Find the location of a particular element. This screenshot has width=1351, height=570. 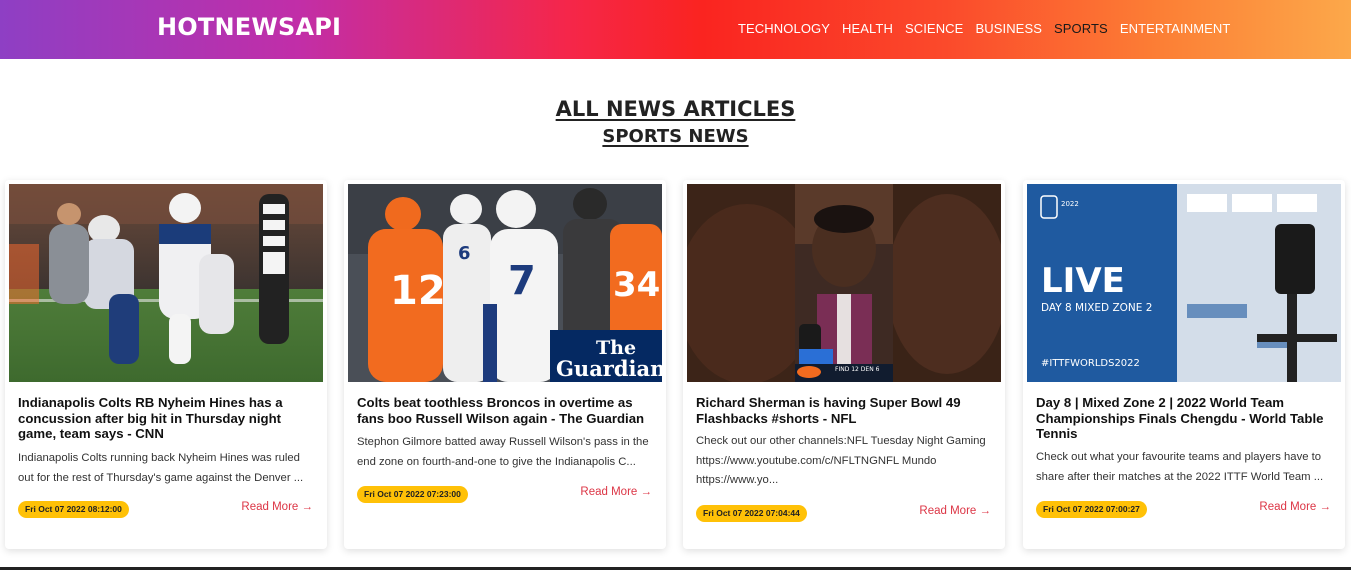

article-date-badge: Fri Oct 07 2022 07:04:44 is located at coordinates (751, 513).